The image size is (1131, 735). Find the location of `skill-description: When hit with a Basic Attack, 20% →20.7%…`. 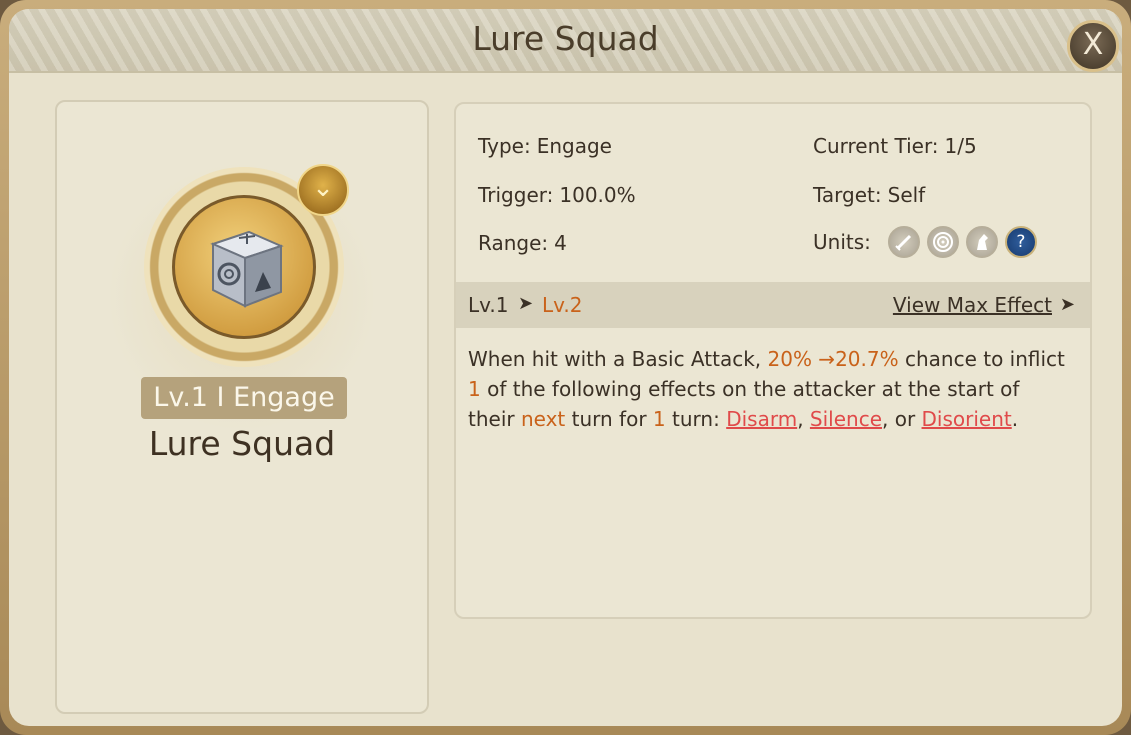

skill-description: When hit with a Basic Attack, 20% →20.7%… is located at coordinates (768, 389).